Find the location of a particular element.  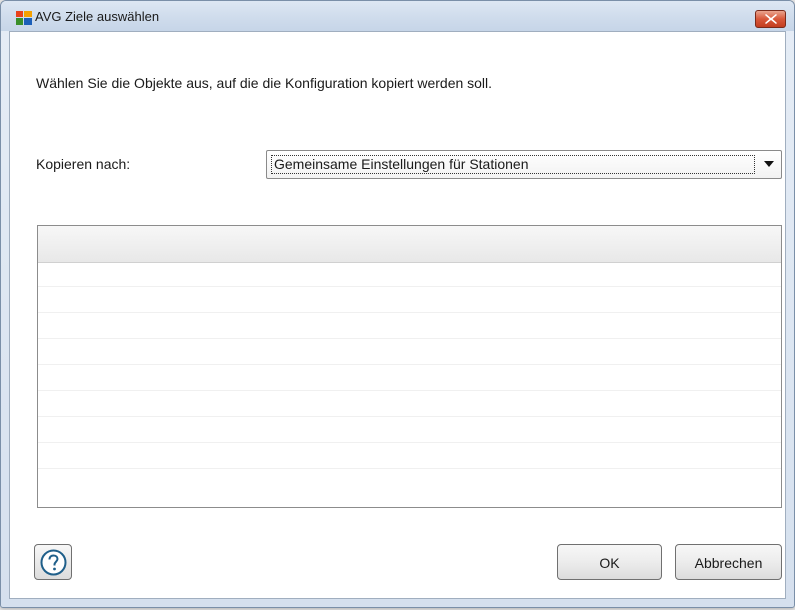

copy-to-selected-value: Gemeinsame Einstellungen für Stationen is located at coordinates (513, 164).